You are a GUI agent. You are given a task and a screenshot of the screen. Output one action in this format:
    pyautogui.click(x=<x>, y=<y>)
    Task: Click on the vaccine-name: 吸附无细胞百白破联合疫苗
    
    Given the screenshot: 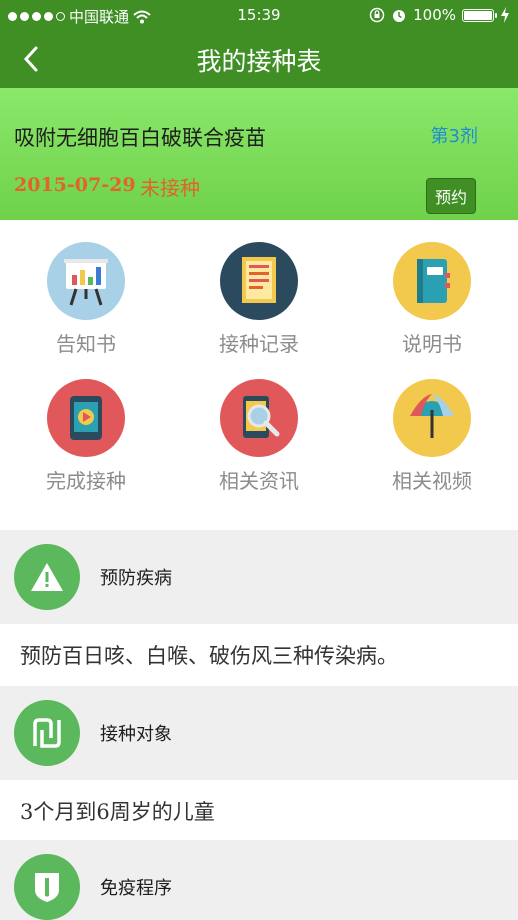 What is the action you would take?
    pyautogui.click(x=140, y=138)
    